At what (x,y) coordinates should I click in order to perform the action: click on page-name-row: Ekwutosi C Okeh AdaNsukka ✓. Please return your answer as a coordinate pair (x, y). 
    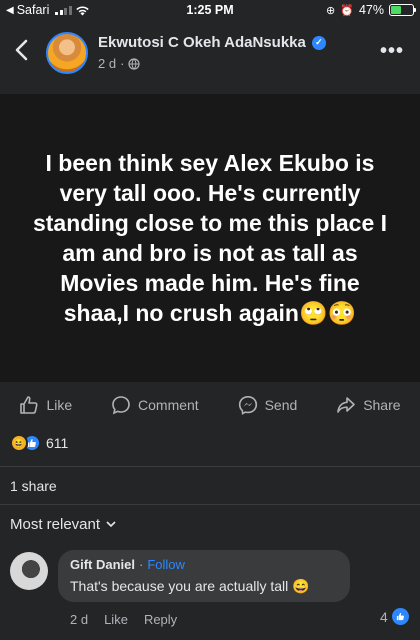
    Looking at the image, I should click on (212, 42).